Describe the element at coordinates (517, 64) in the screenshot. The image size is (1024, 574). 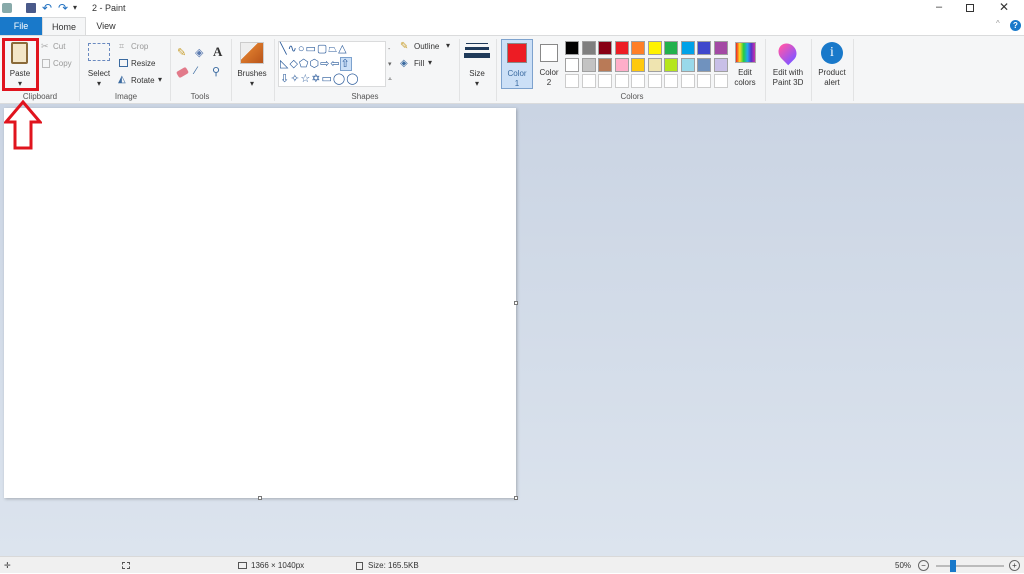
I see `color1-button: Color 1` at that location.